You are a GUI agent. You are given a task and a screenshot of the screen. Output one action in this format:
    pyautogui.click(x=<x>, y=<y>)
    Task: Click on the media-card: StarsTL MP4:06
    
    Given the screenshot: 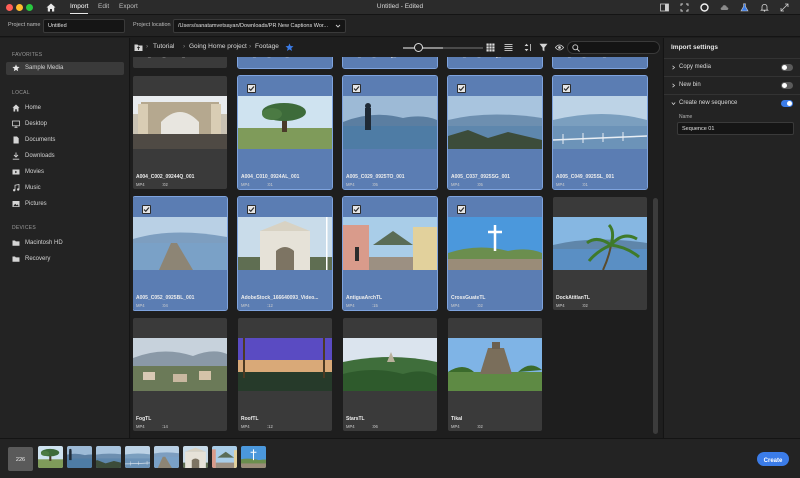 What is the action you would take?
    pyautogui.click(x=390, y=374)
    